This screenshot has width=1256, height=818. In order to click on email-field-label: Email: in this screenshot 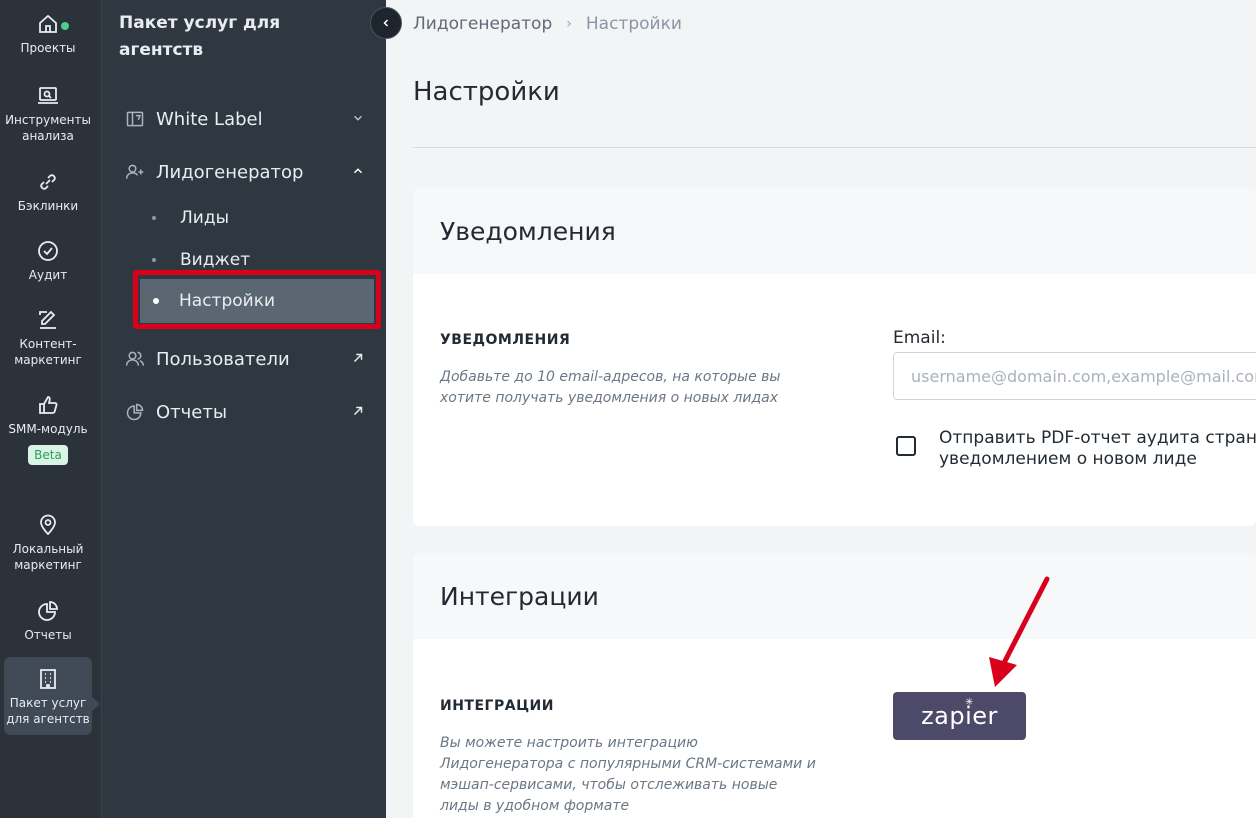, I will do `click(919, 338)`.